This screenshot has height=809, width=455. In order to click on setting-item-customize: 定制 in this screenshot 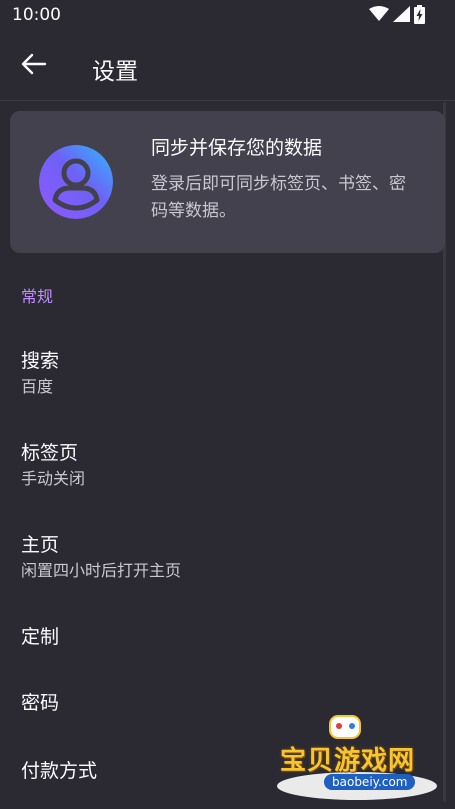, I will do `click(220, 634)`.